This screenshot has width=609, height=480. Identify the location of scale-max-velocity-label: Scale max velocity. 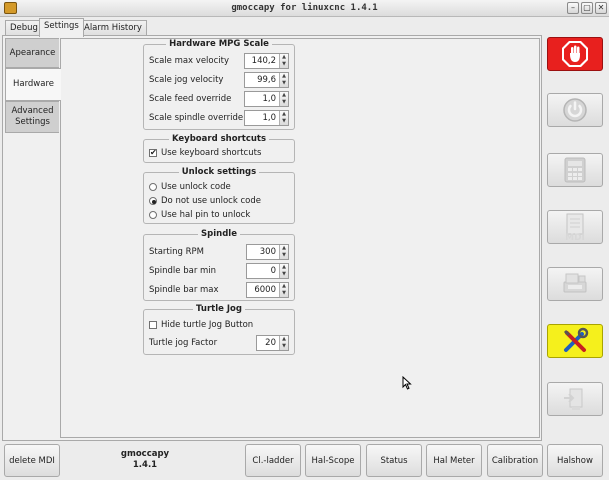
(189, 61).